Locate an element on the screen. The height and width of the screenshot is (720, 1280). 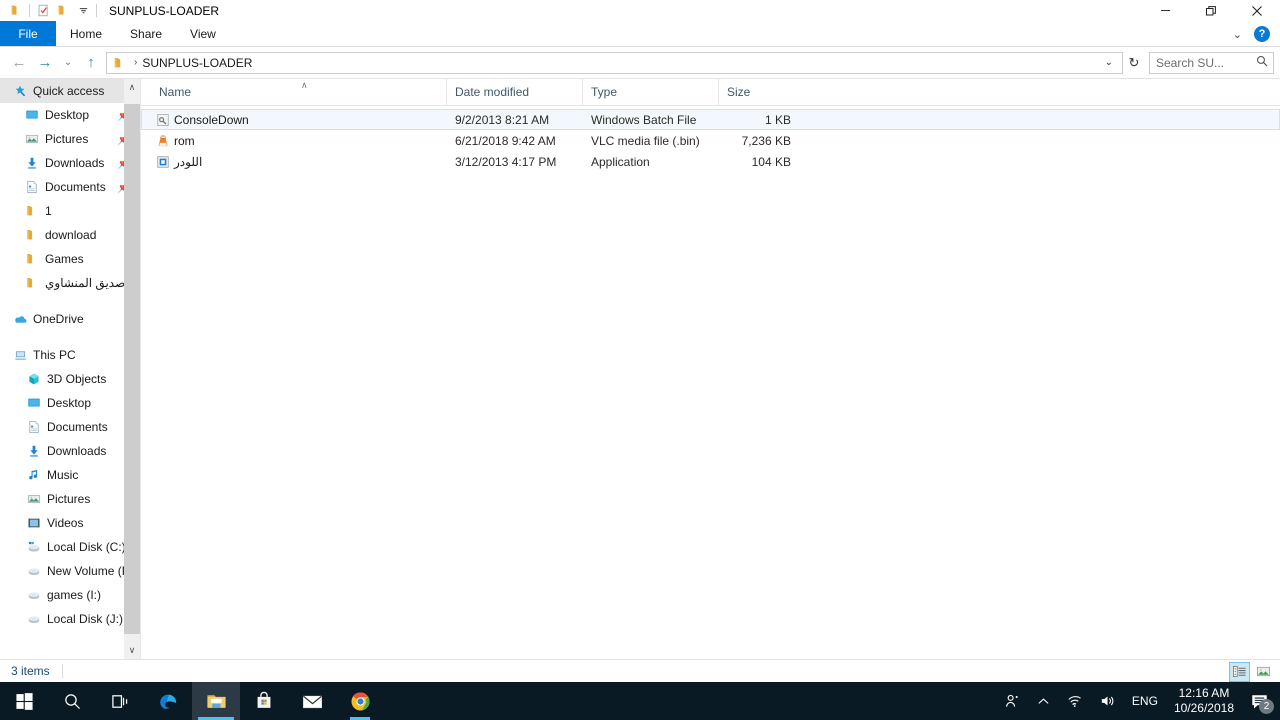
collapse-ribbon-icon: ⌄ is located at coordinates (1237, 34).